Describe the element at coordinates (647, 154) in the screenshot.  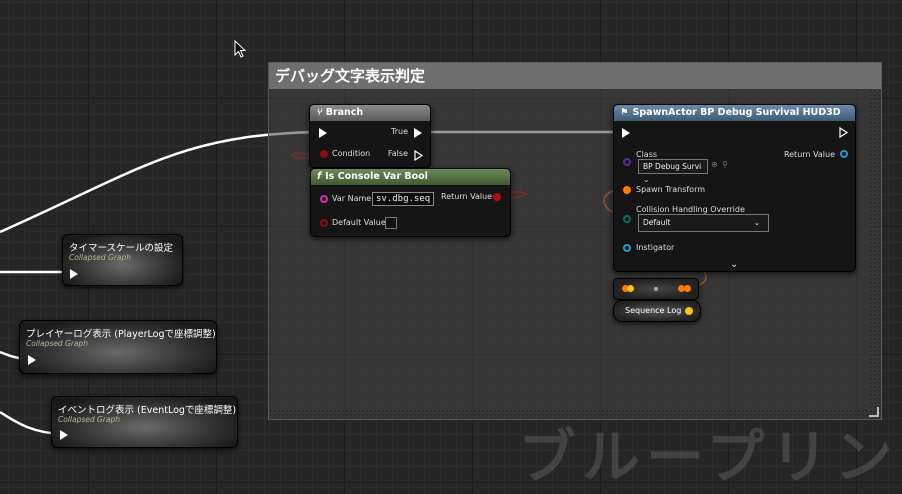
I see `class-label: Class` at that location.